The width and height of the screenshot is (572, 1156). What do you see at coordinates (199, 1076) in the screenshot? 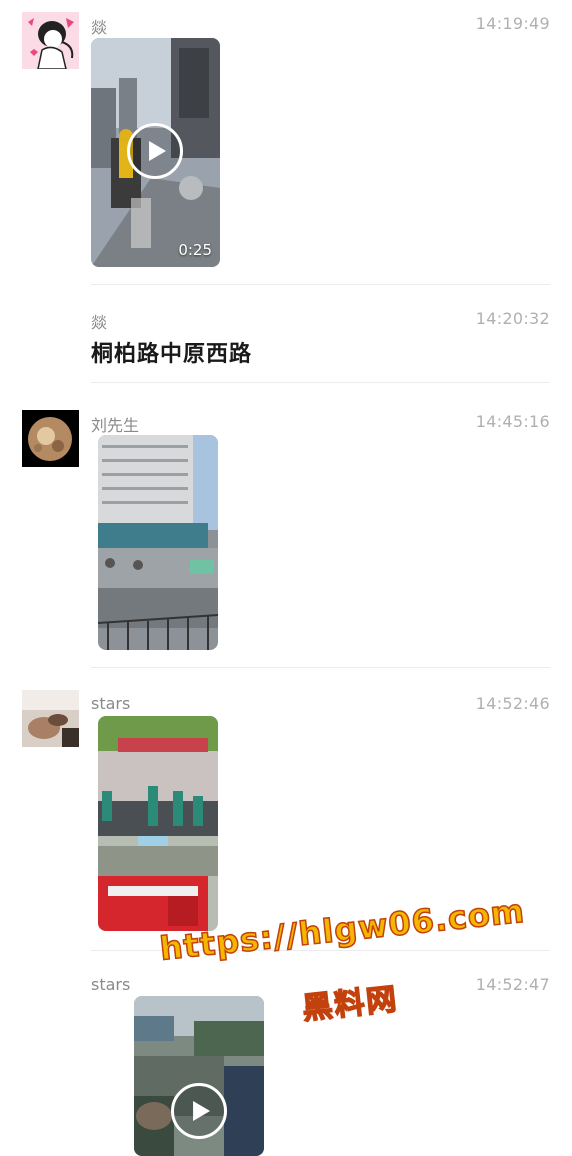
I see `video-thumbnail` at bounding box center [199, 1076].